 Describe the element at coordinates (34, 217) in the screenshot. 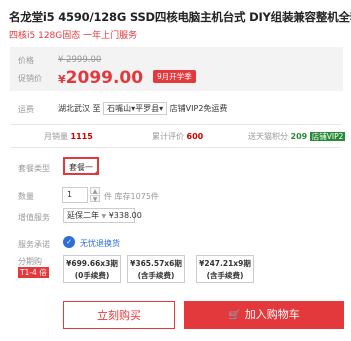

I see `addon-service-label: 增值服务` at that location.